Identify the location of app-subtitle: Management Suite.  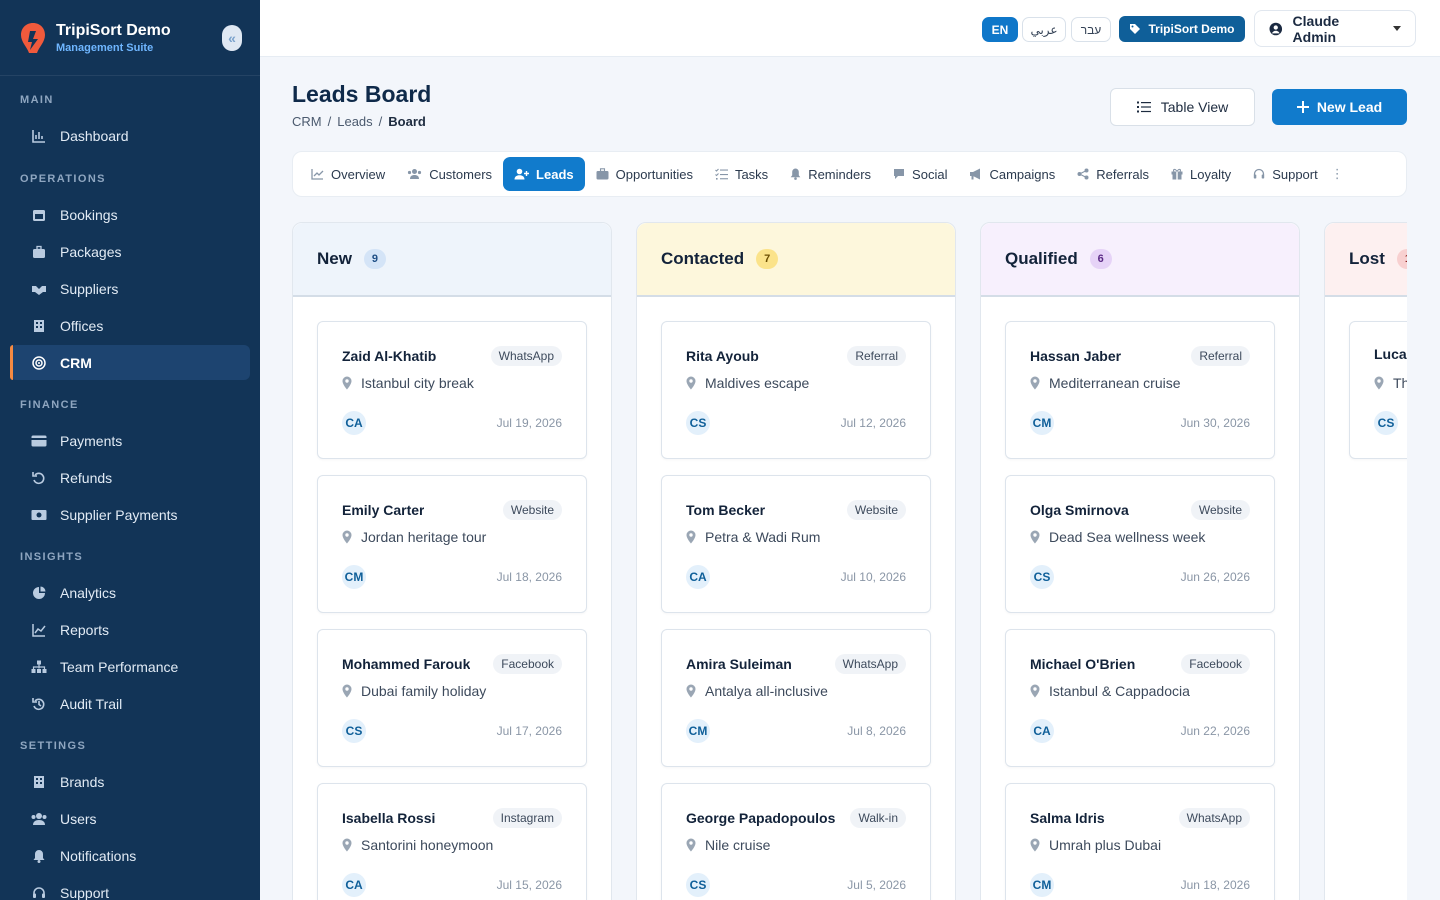
(105, 47).